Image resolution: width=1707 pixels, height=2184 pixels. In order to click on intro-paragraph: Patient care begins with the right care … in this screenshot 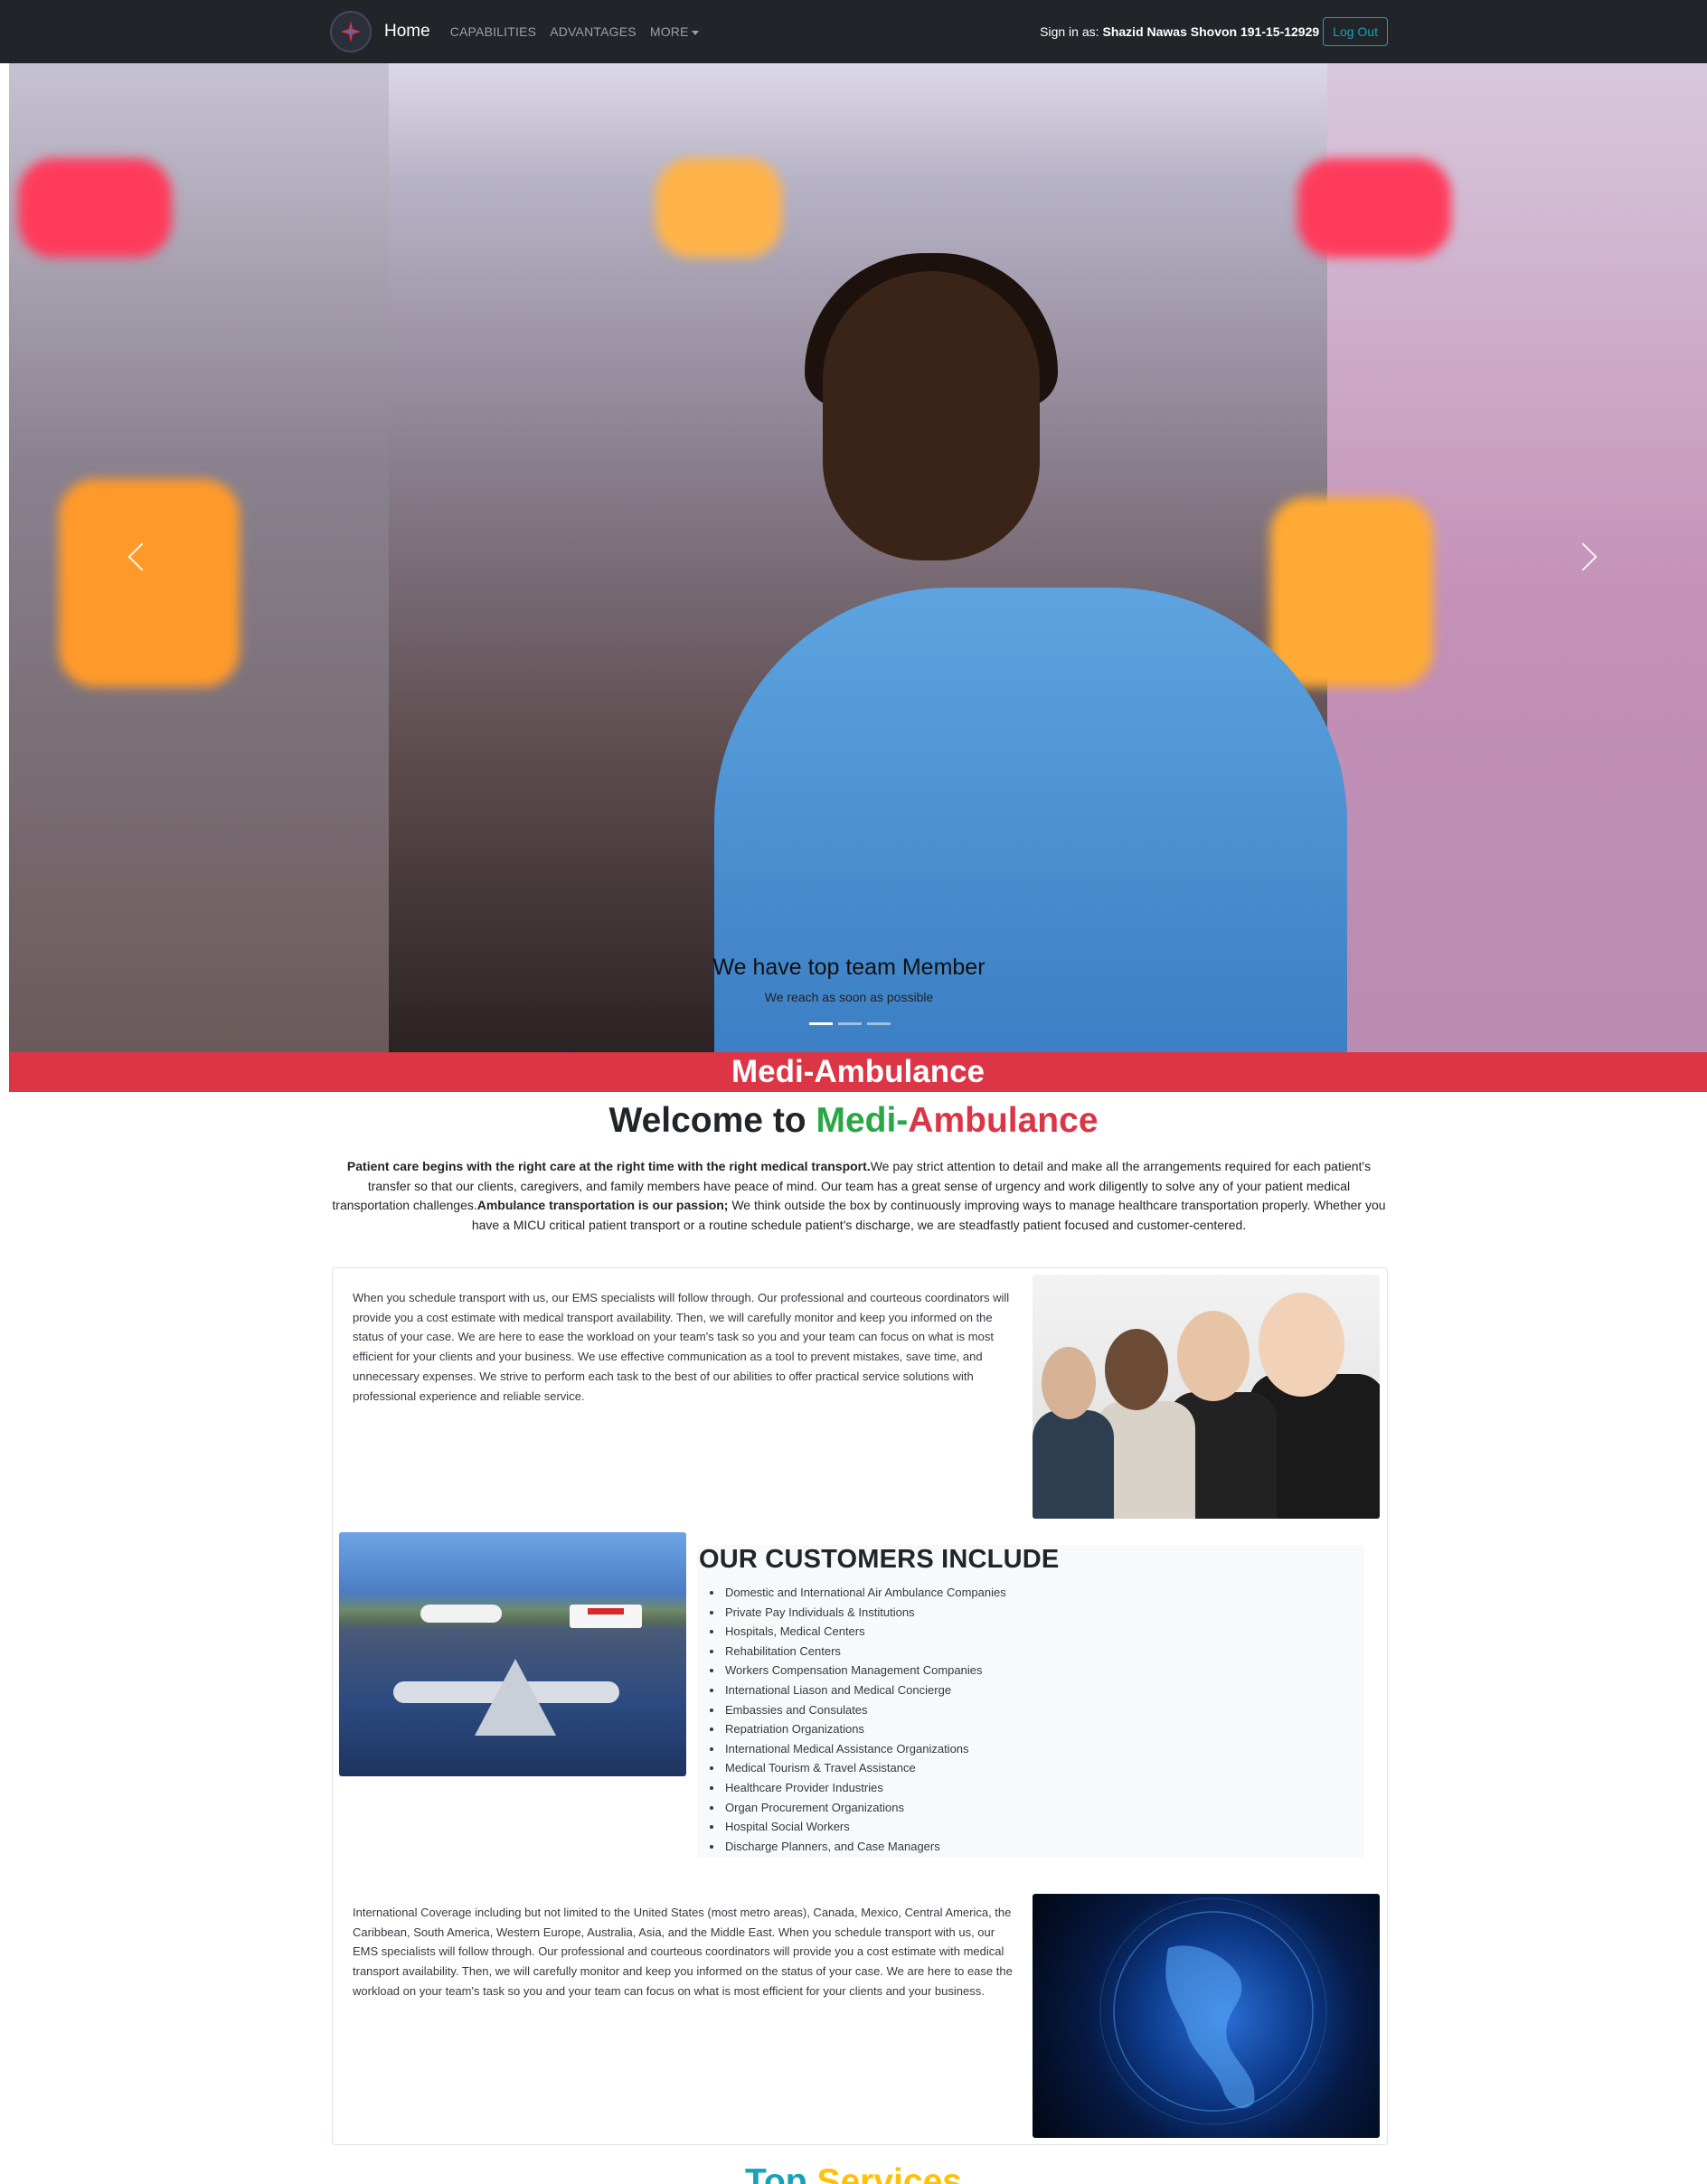, I will do `click(859, 1196)`.